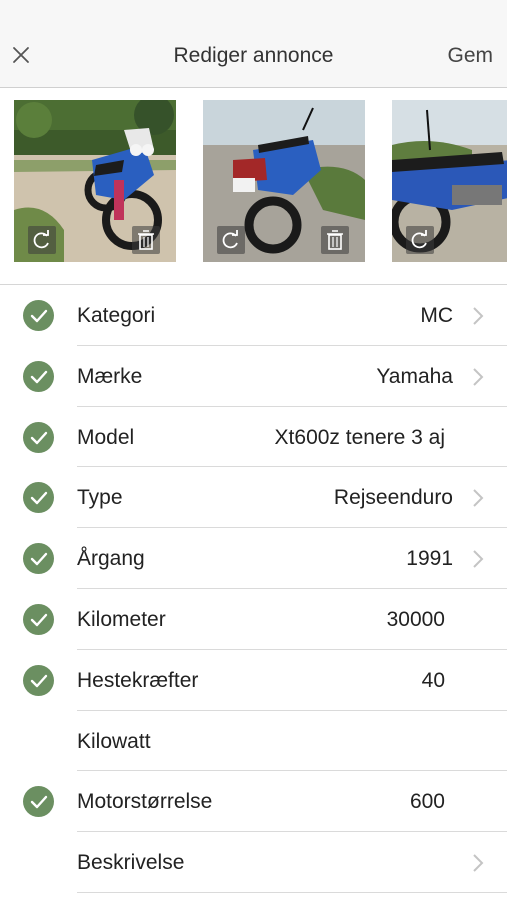 The image size is (507, 900). What do you see at coordinates (131, 863) in the screenshot?
I see `field-label: Beskrivelse` at bounding box center [131, 863].